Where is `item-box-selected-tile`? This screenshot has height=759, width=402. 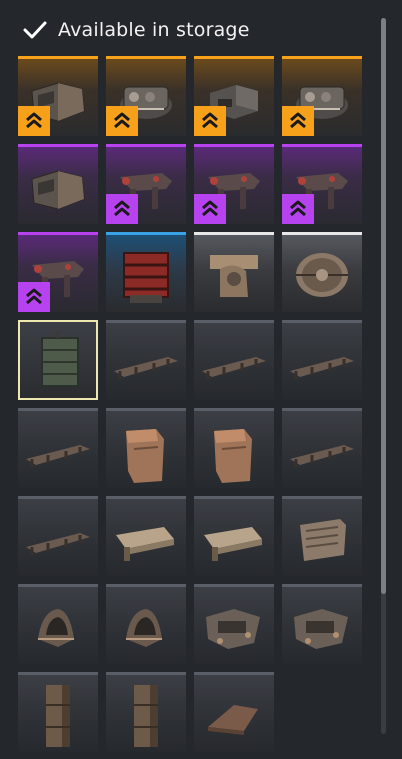 item-box-selected-tile is located at coordinates (58, 360).